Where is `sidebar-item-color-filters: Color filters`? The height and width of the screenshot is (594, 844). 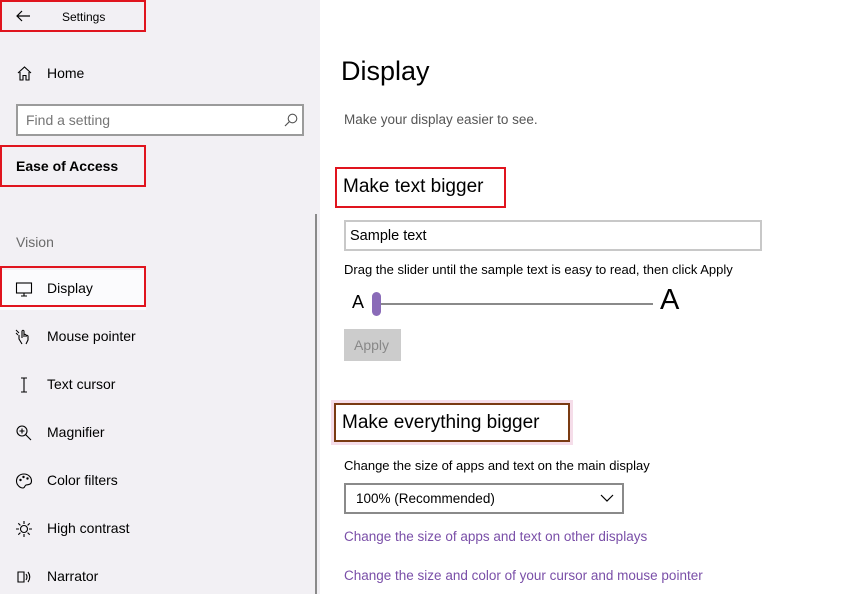 sidebar-item-color-filters: Color filters is located at coordinates (155, 481).